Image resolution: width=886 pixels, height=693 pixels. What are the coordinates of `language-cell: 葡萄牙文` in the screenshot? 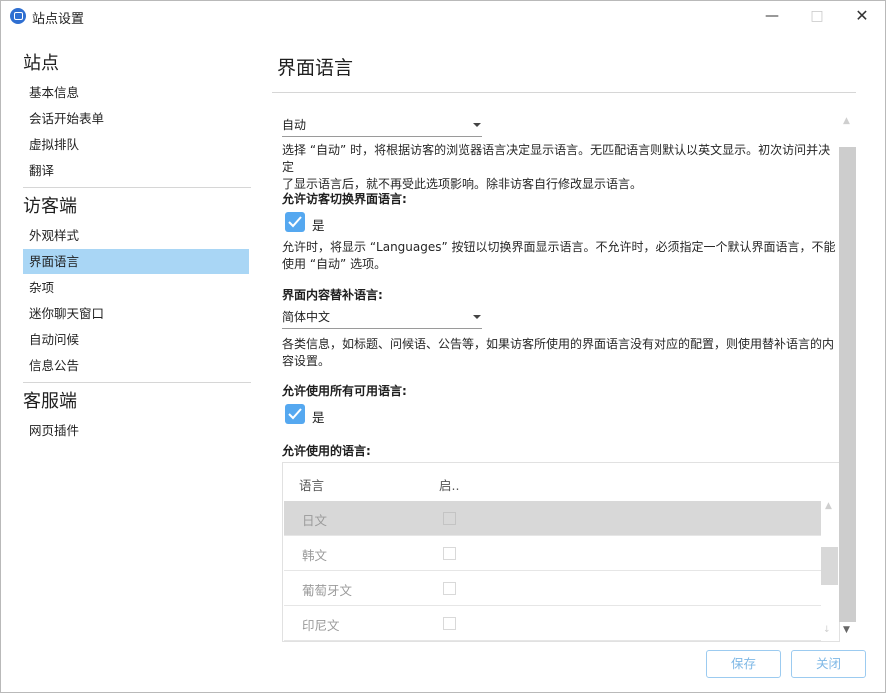 It's located at (327, 590).